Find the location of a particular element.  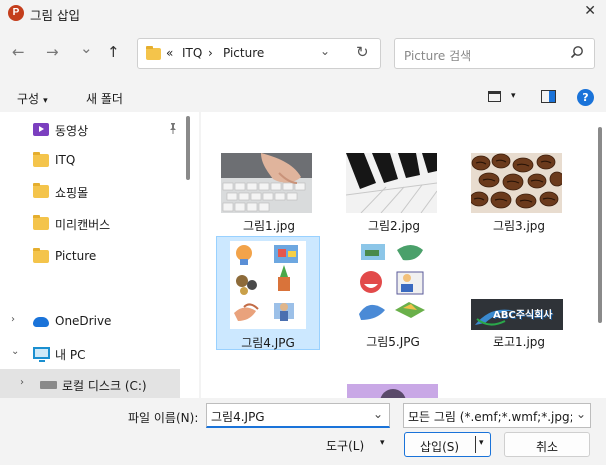

file-list-scrollbar is located at coordinates (600, 225).